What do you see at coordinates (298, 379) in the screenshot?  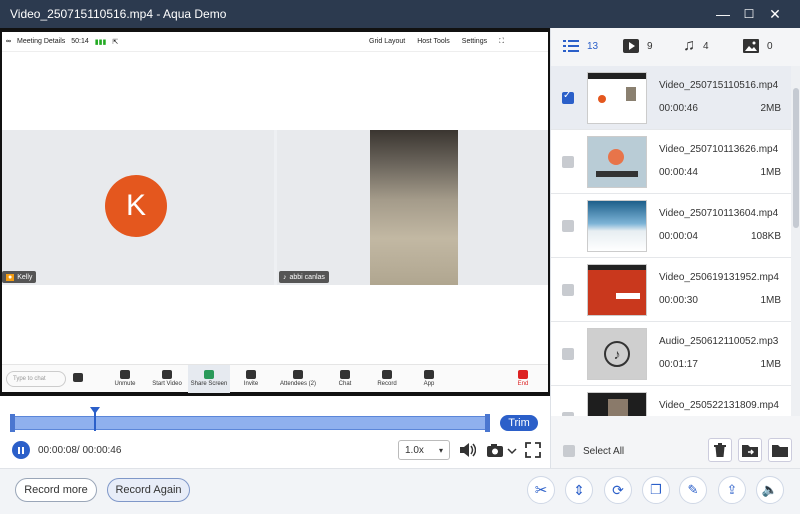 I see `meeting-tool-attendees: Attendees (2)` at bounding box center [298, 379].